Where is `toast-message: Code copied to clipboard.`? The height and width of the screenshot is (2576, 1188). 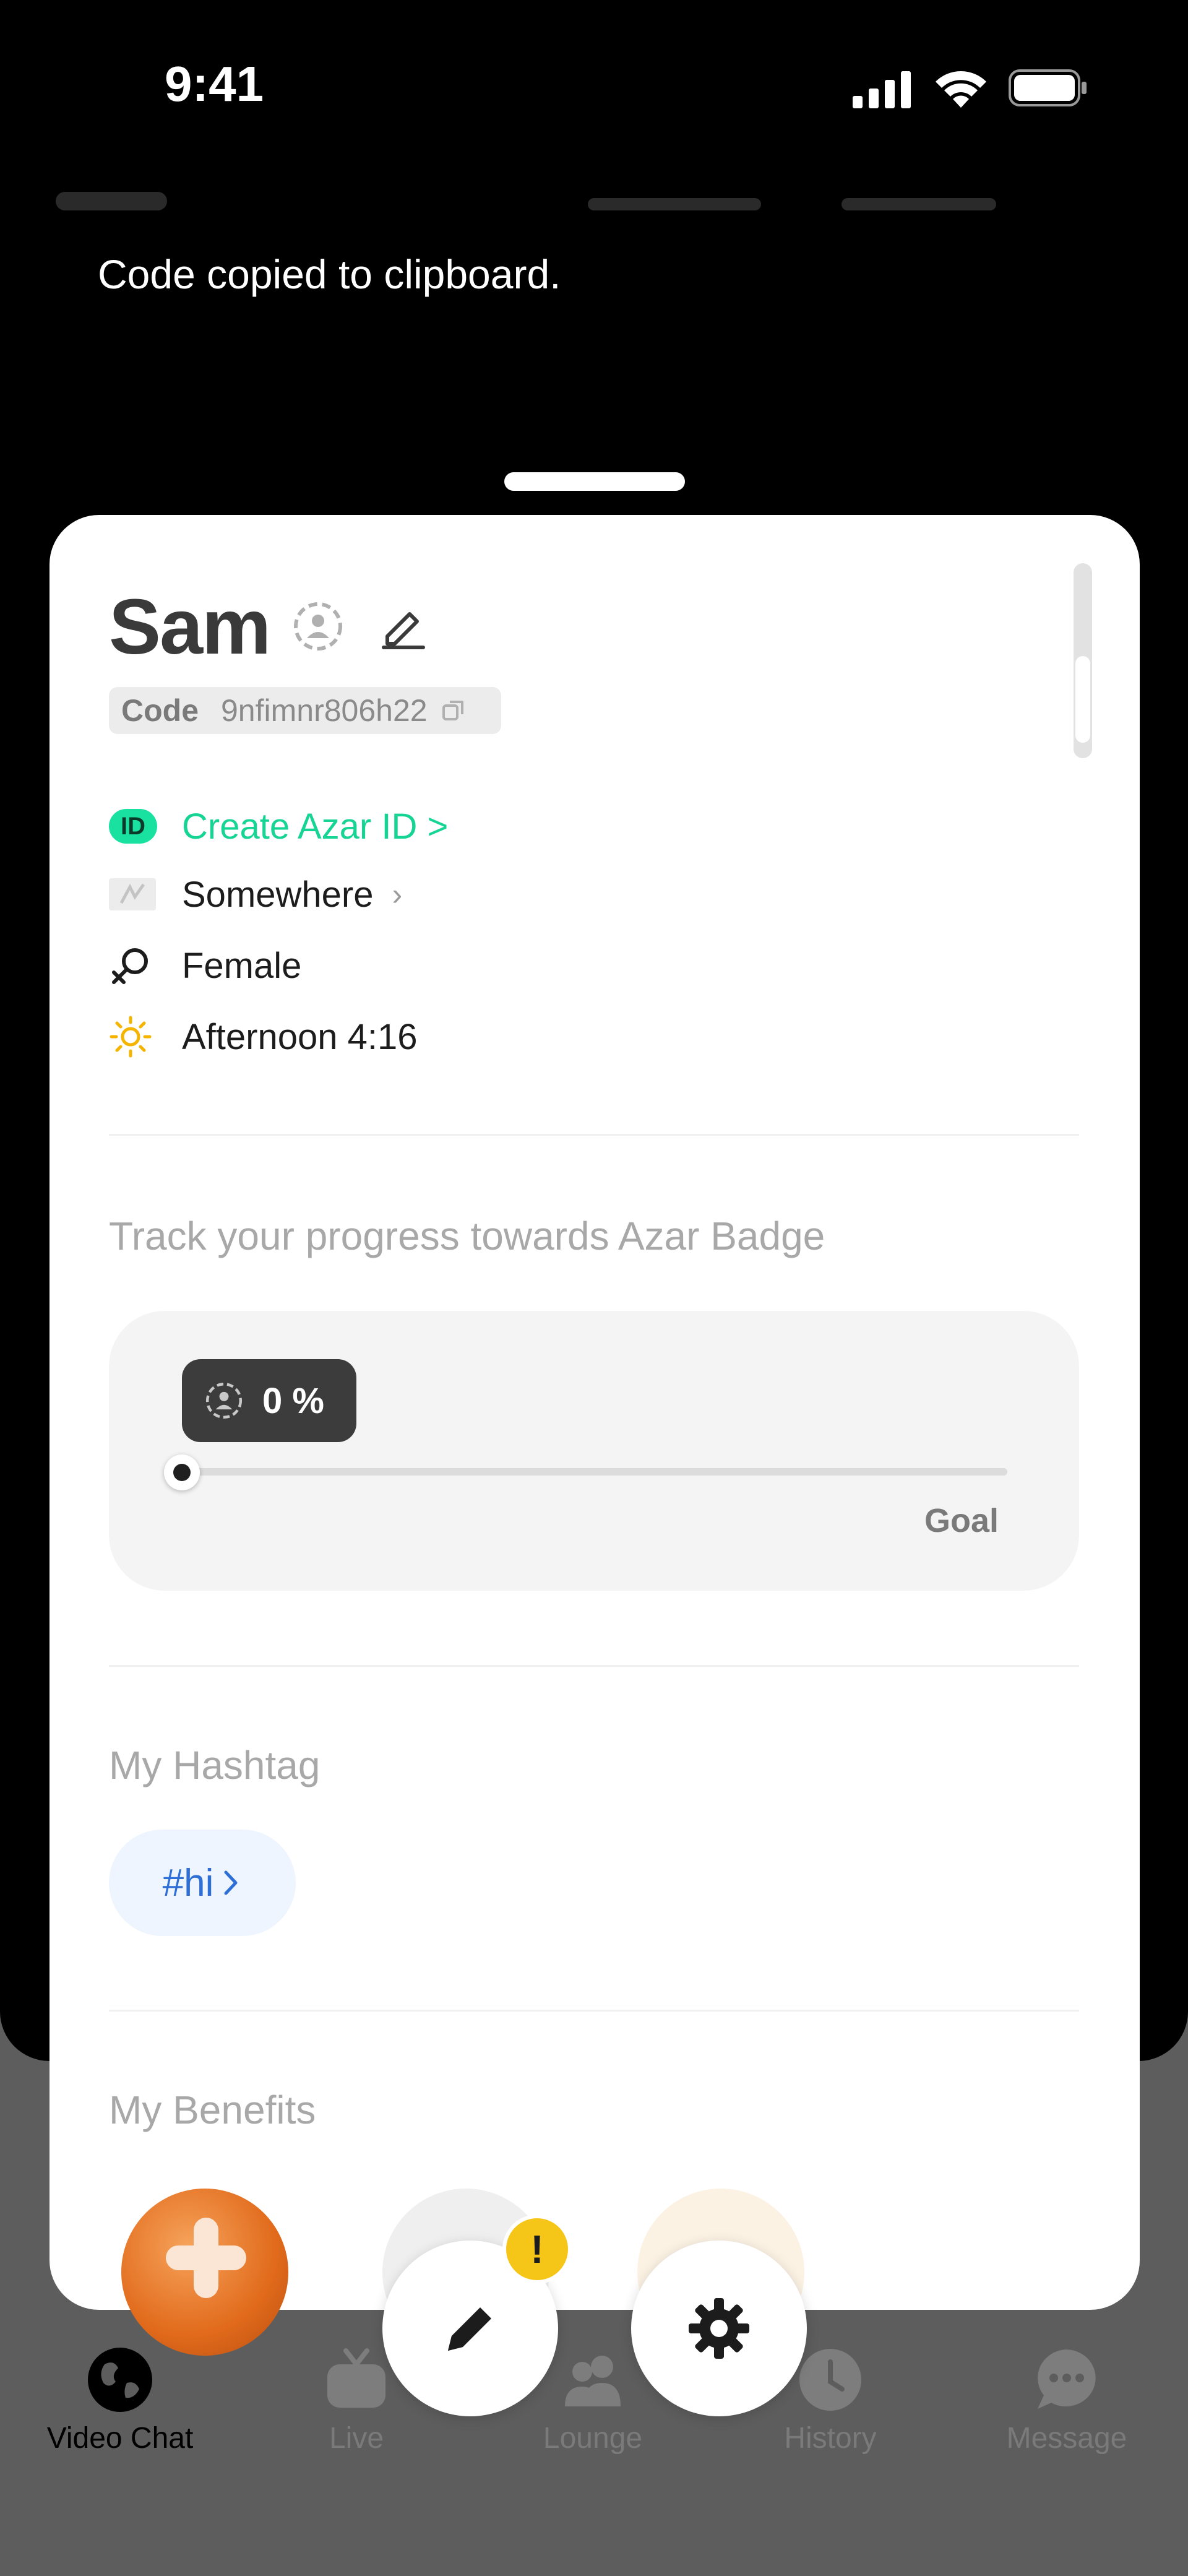
toast-message: Code copied to clipboard. is located at coordinates (329, 274).